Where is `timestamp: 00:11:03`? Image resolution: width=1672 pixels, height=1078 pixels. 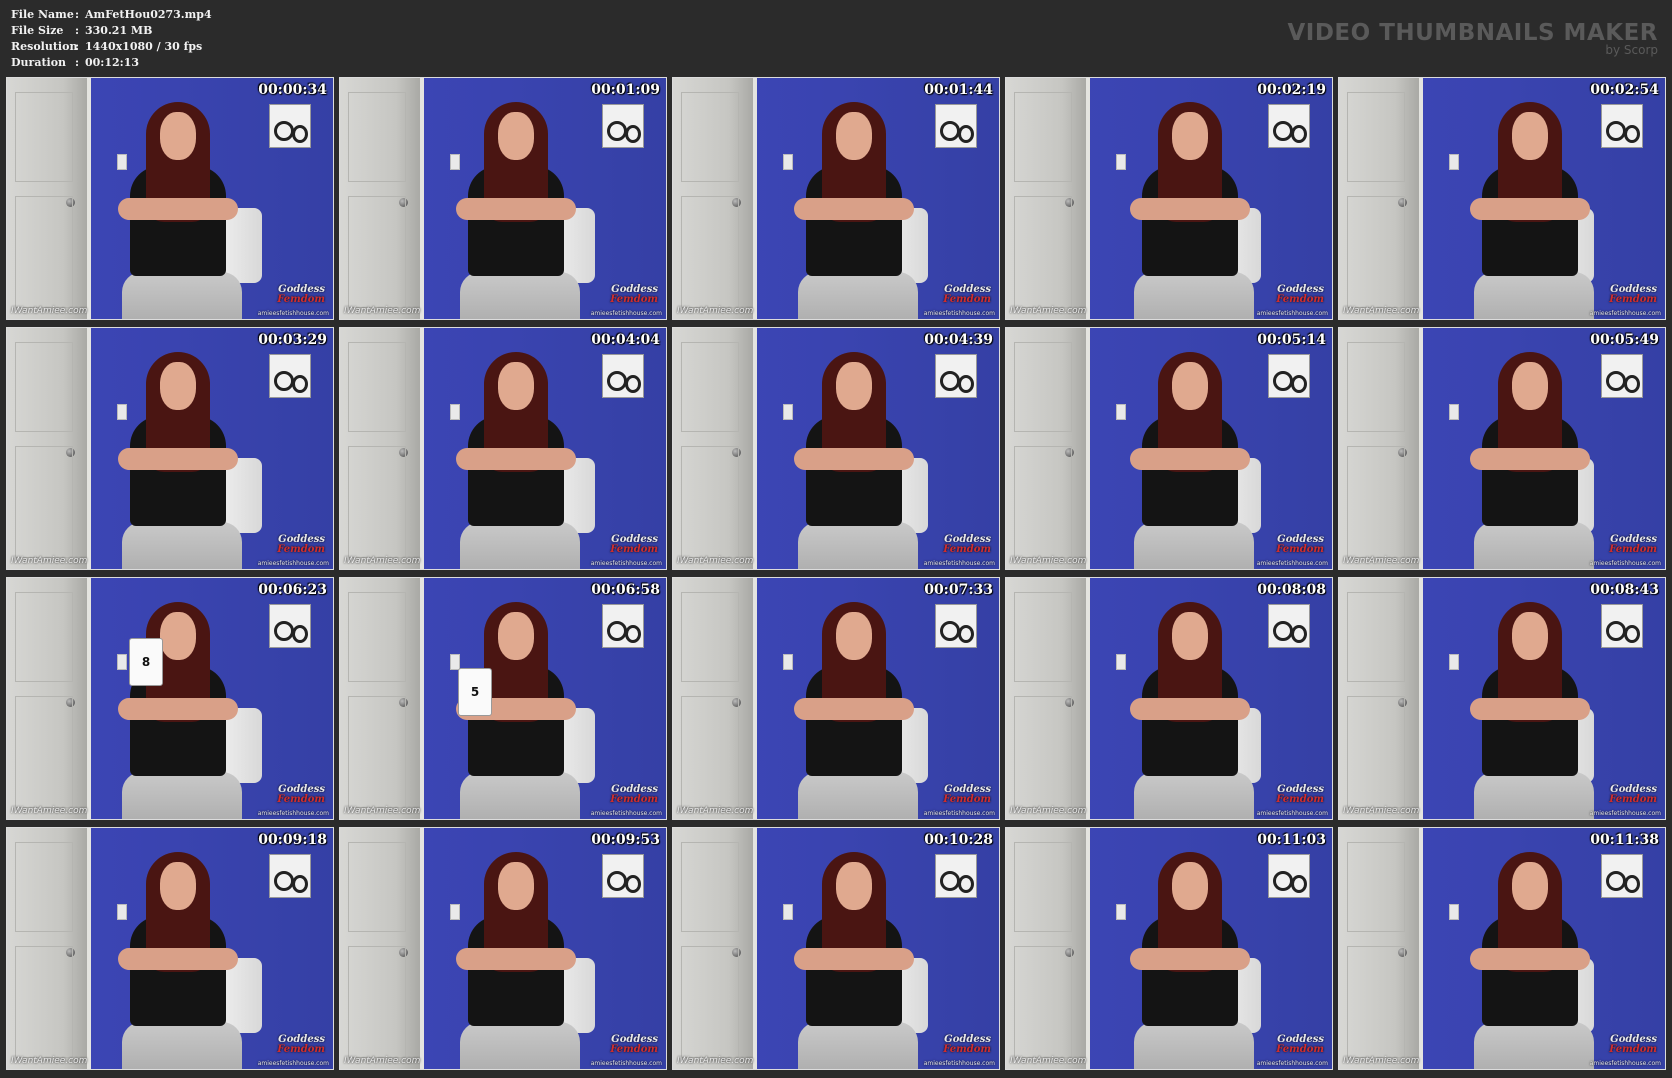
timestamp: 00:11:03 is located at coordinates (1291, 840).